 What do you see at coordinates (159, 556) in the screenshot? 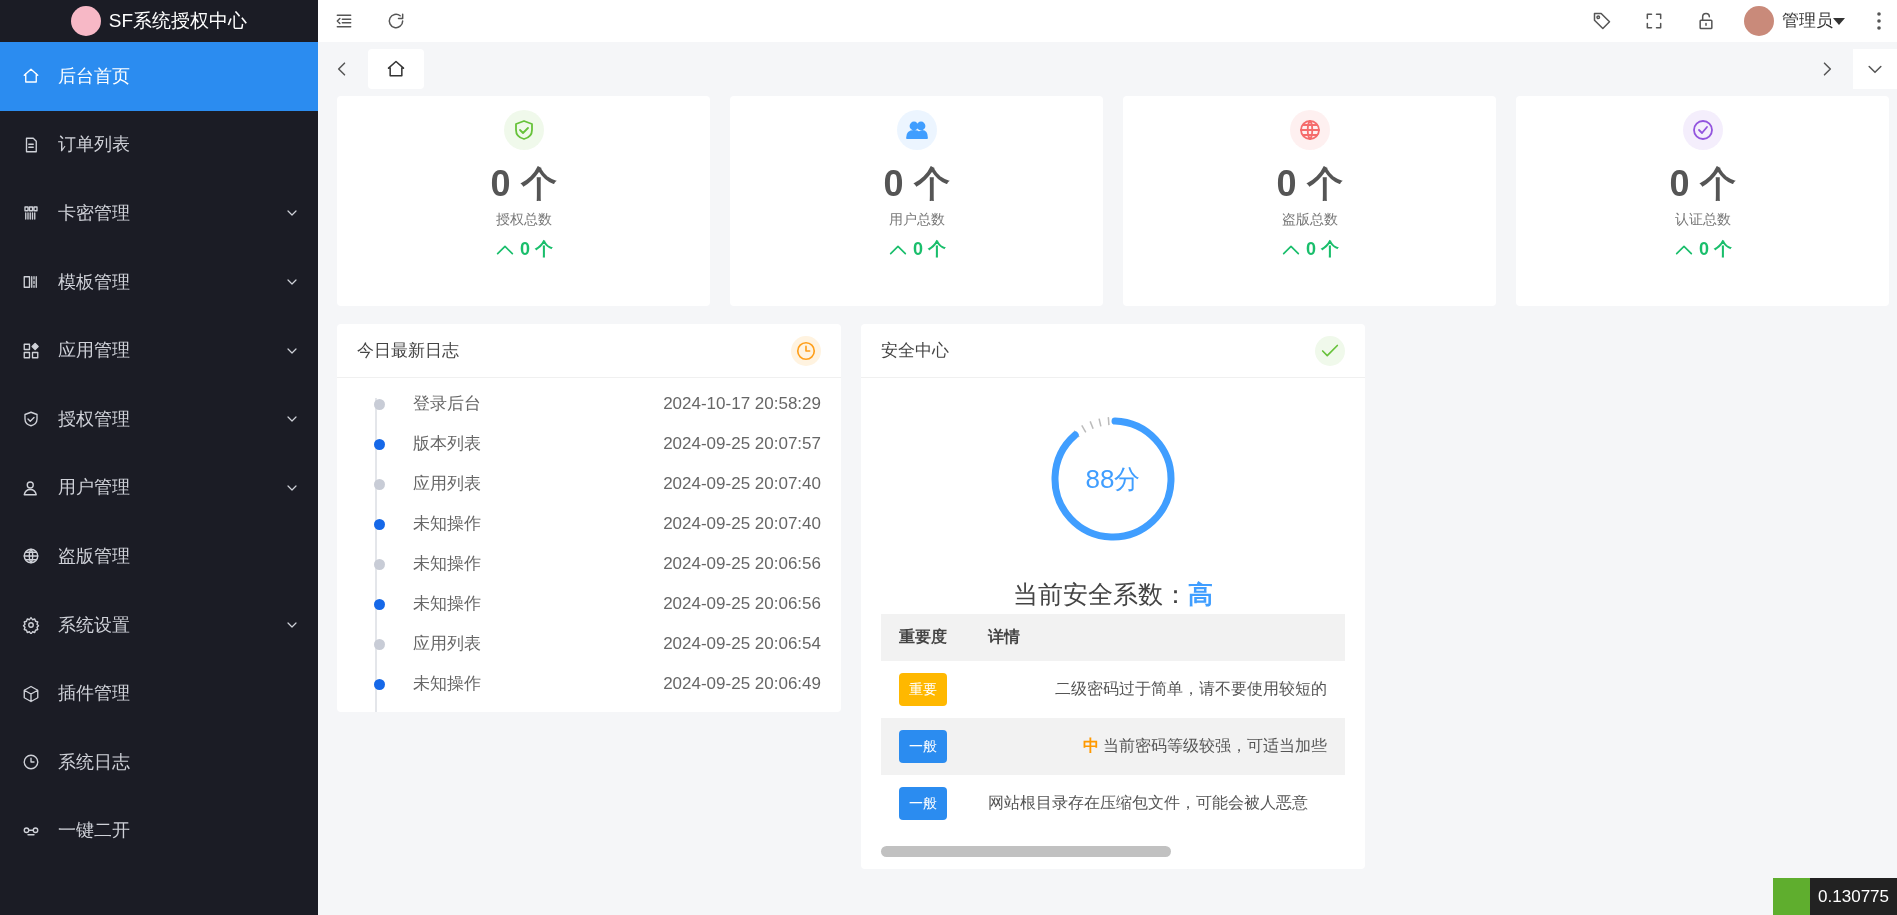
I see `sidebar-item: 盗版管理` at bounding box center [159, 556].